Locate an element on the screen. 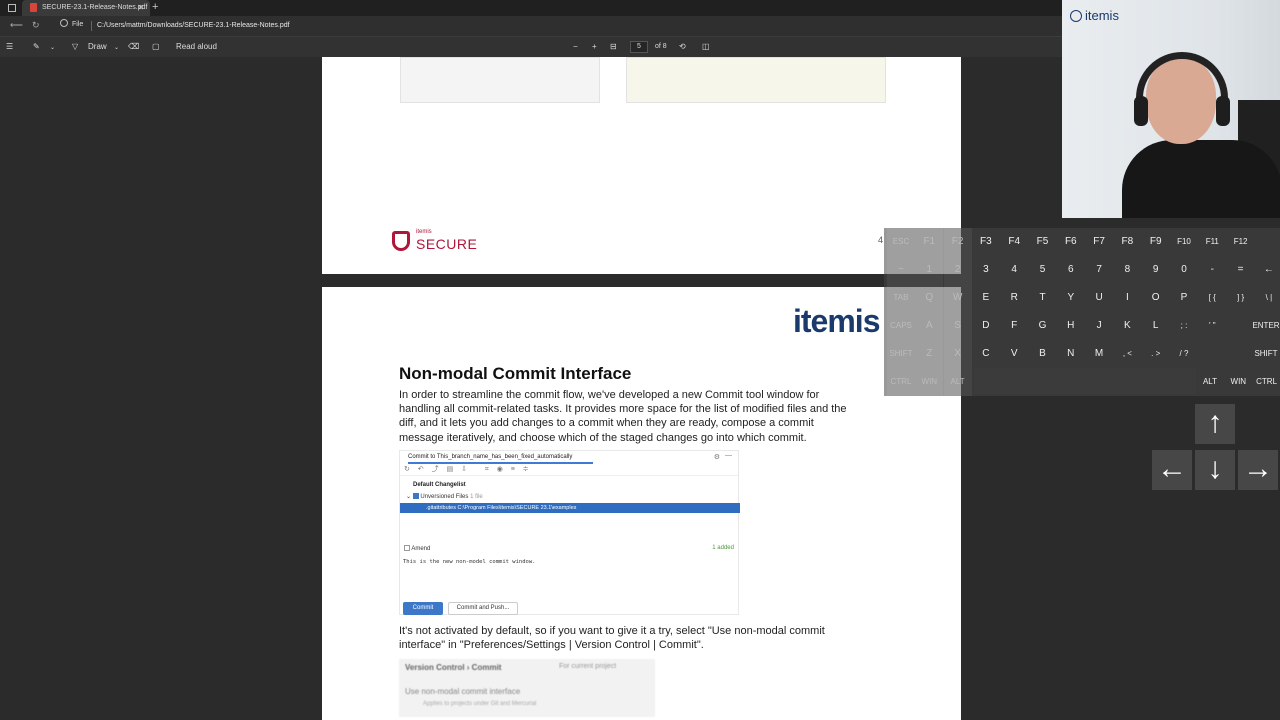  arrow-up-key: ↑ is located at coordinates (1215, 424).